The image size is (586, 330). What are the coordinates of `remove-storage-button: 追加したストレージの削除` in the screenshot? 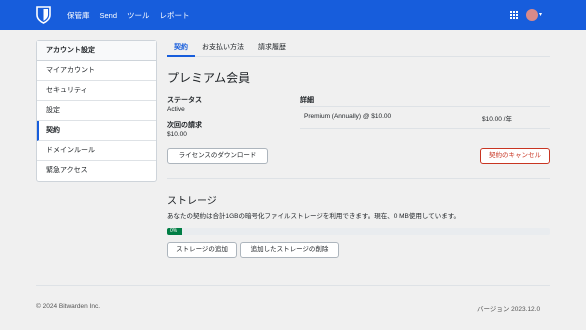 It's located at (289, 250).